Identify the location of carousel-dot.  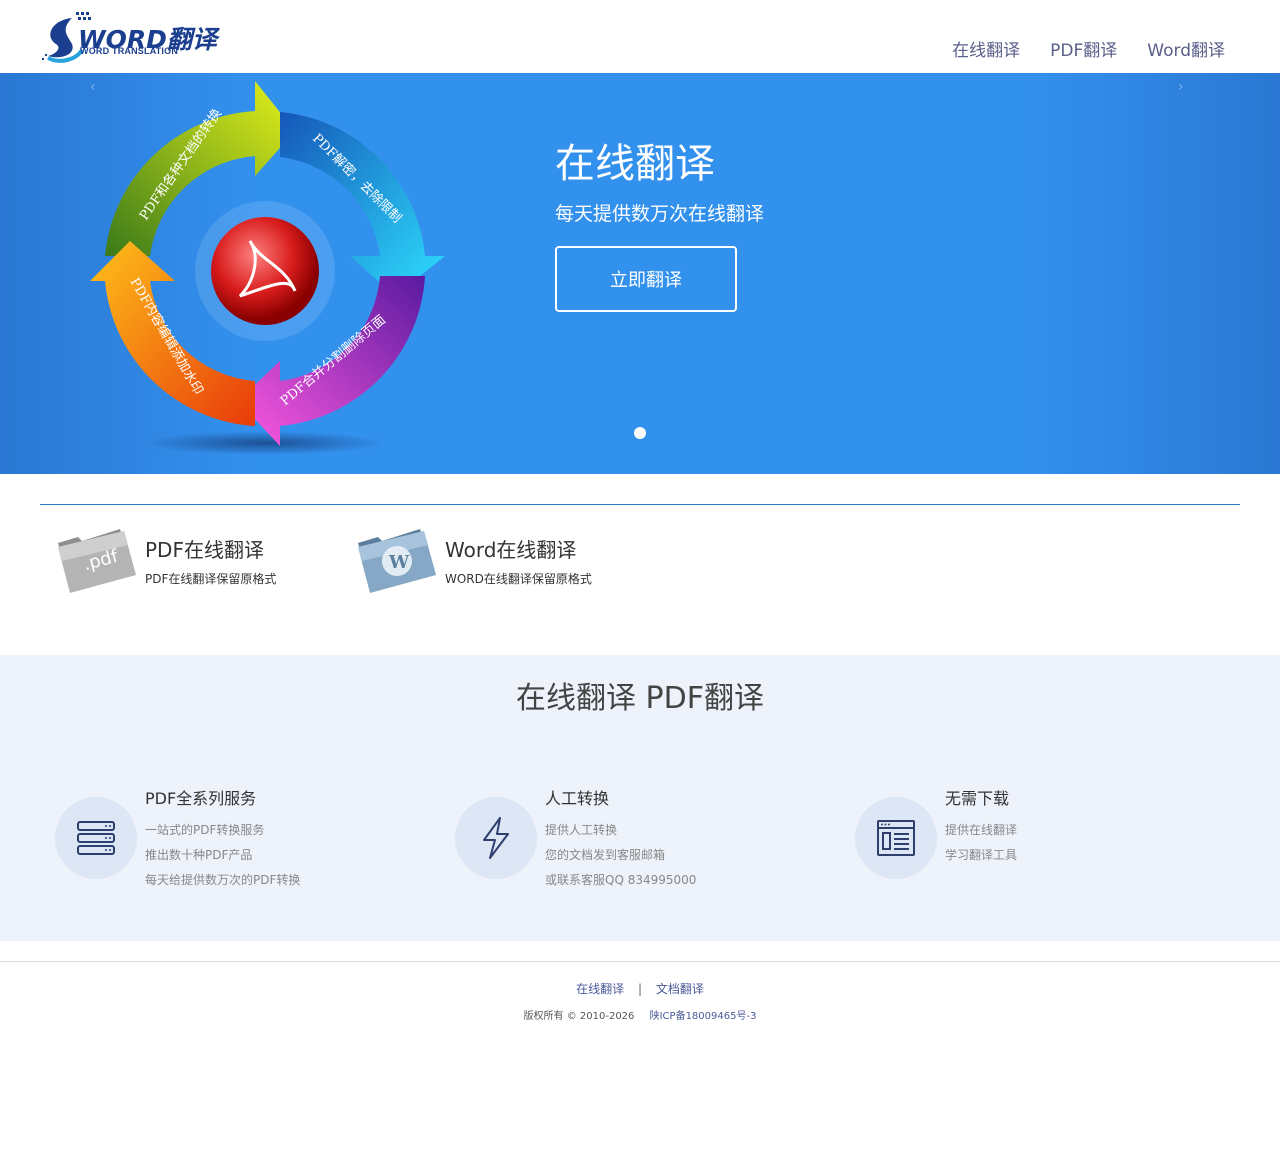
(640, 433).